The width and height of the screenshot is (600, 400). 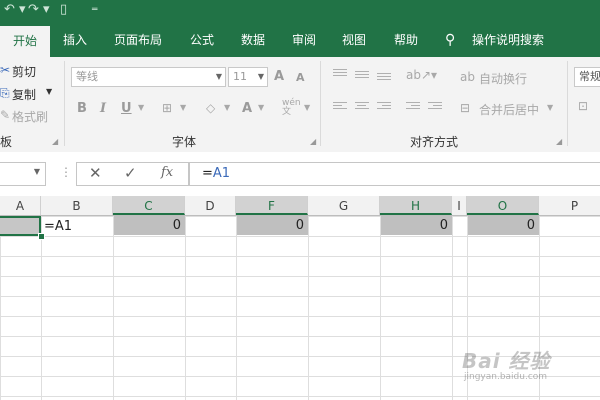 I want to click on grow-font-button: A, so click(x=279, y=76).